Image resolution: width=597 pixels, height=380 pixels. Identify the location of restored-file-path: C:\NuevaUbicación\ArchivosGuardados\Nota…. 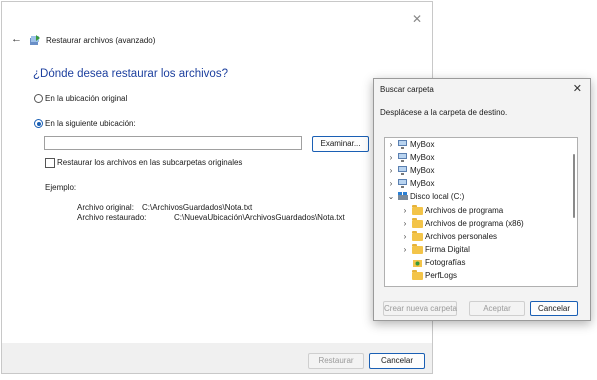
(259, 217).